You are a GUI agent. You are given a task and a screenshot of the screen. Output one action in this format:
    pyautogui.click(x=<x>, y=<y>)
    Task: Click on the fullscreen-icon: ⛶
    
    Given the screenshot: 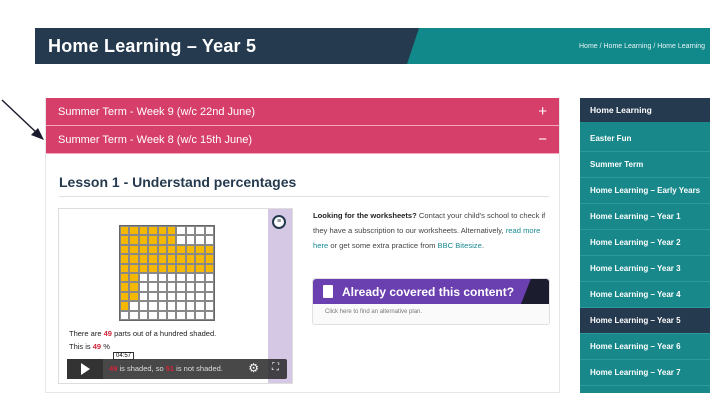 What is the action you would take?
    pyautogui.click(x=275, y=367)
    